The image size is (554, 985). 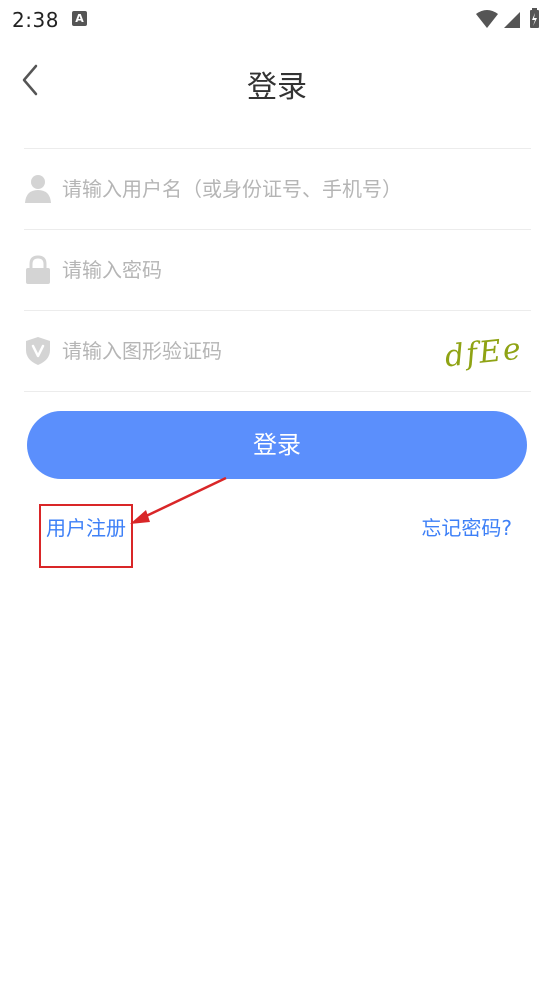 What do you see at coordinates (466, 526) in the screenshot?
I see `forgot-password-link: 忘记密码?` at bounding box center [466, 526].